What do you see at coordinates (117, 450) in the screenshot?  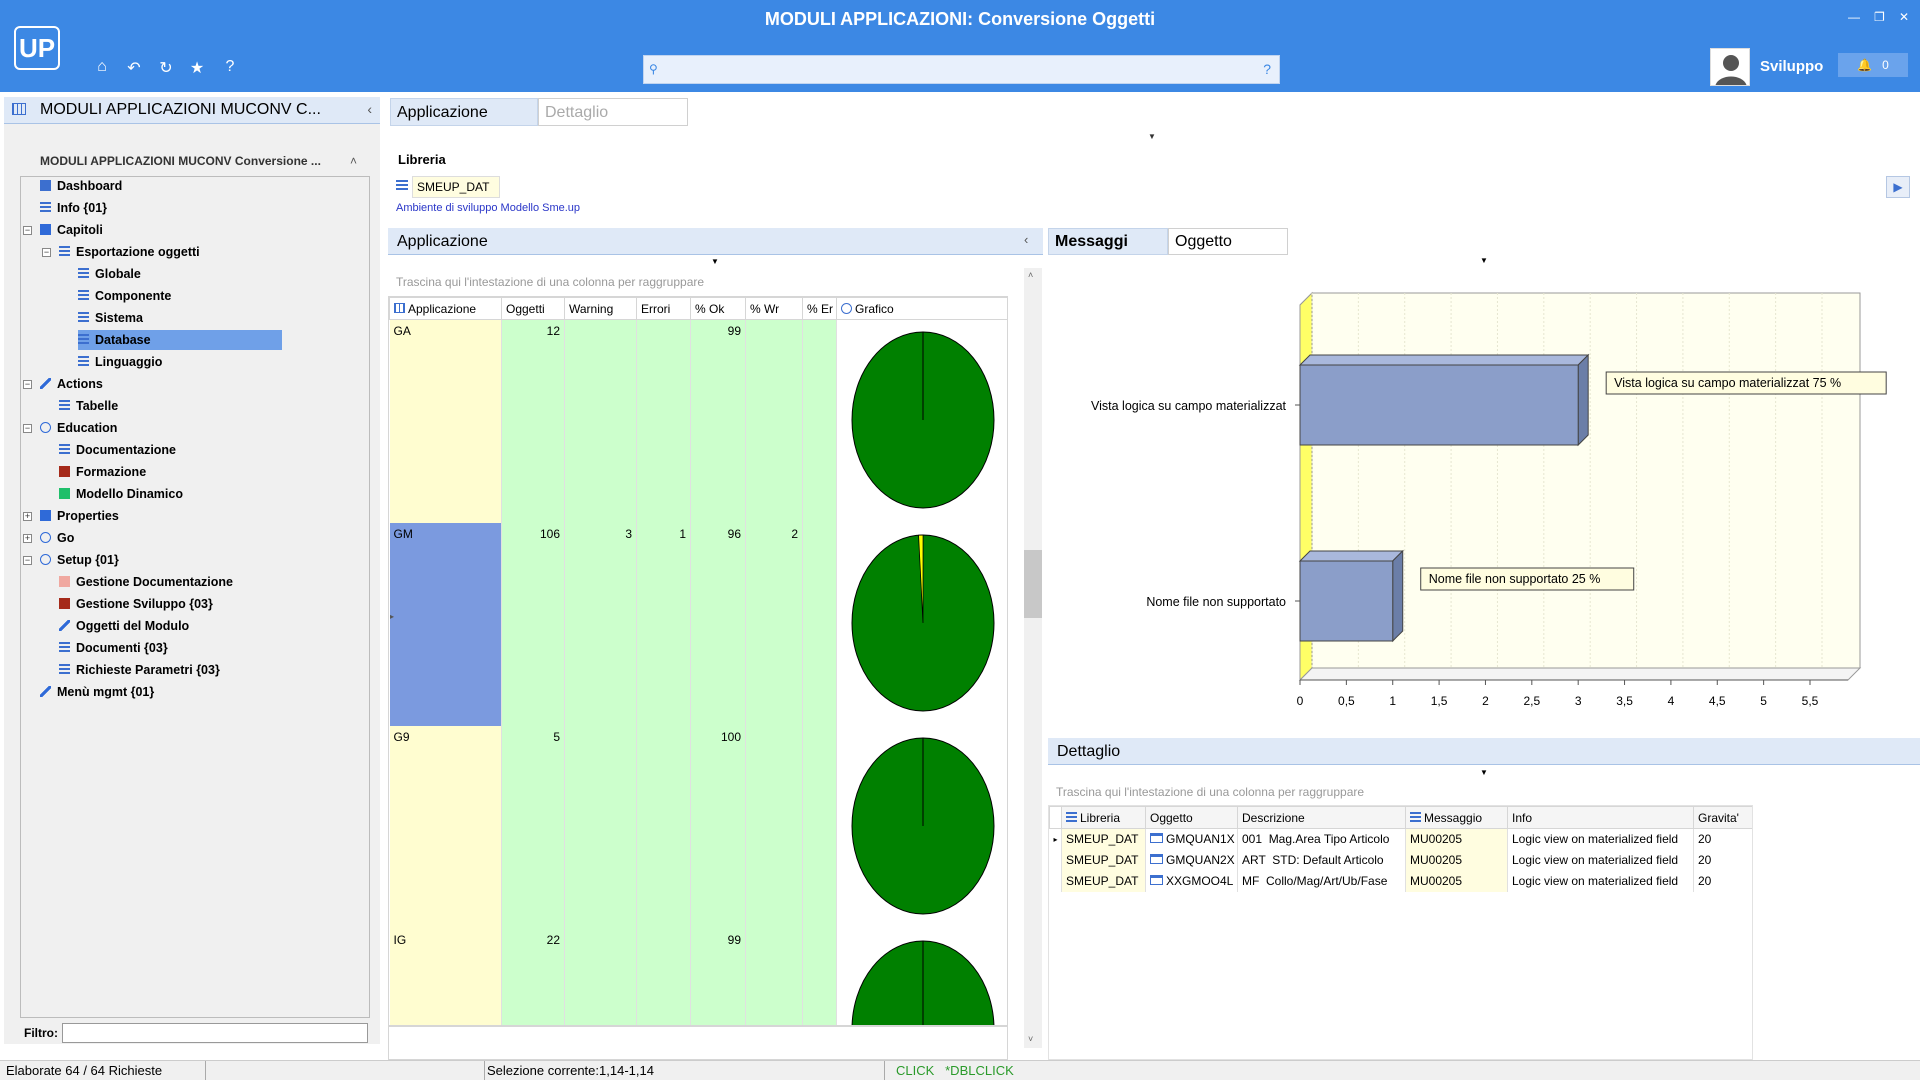 I see `tree-item: Documentazione` at bounding box center [117, 450].